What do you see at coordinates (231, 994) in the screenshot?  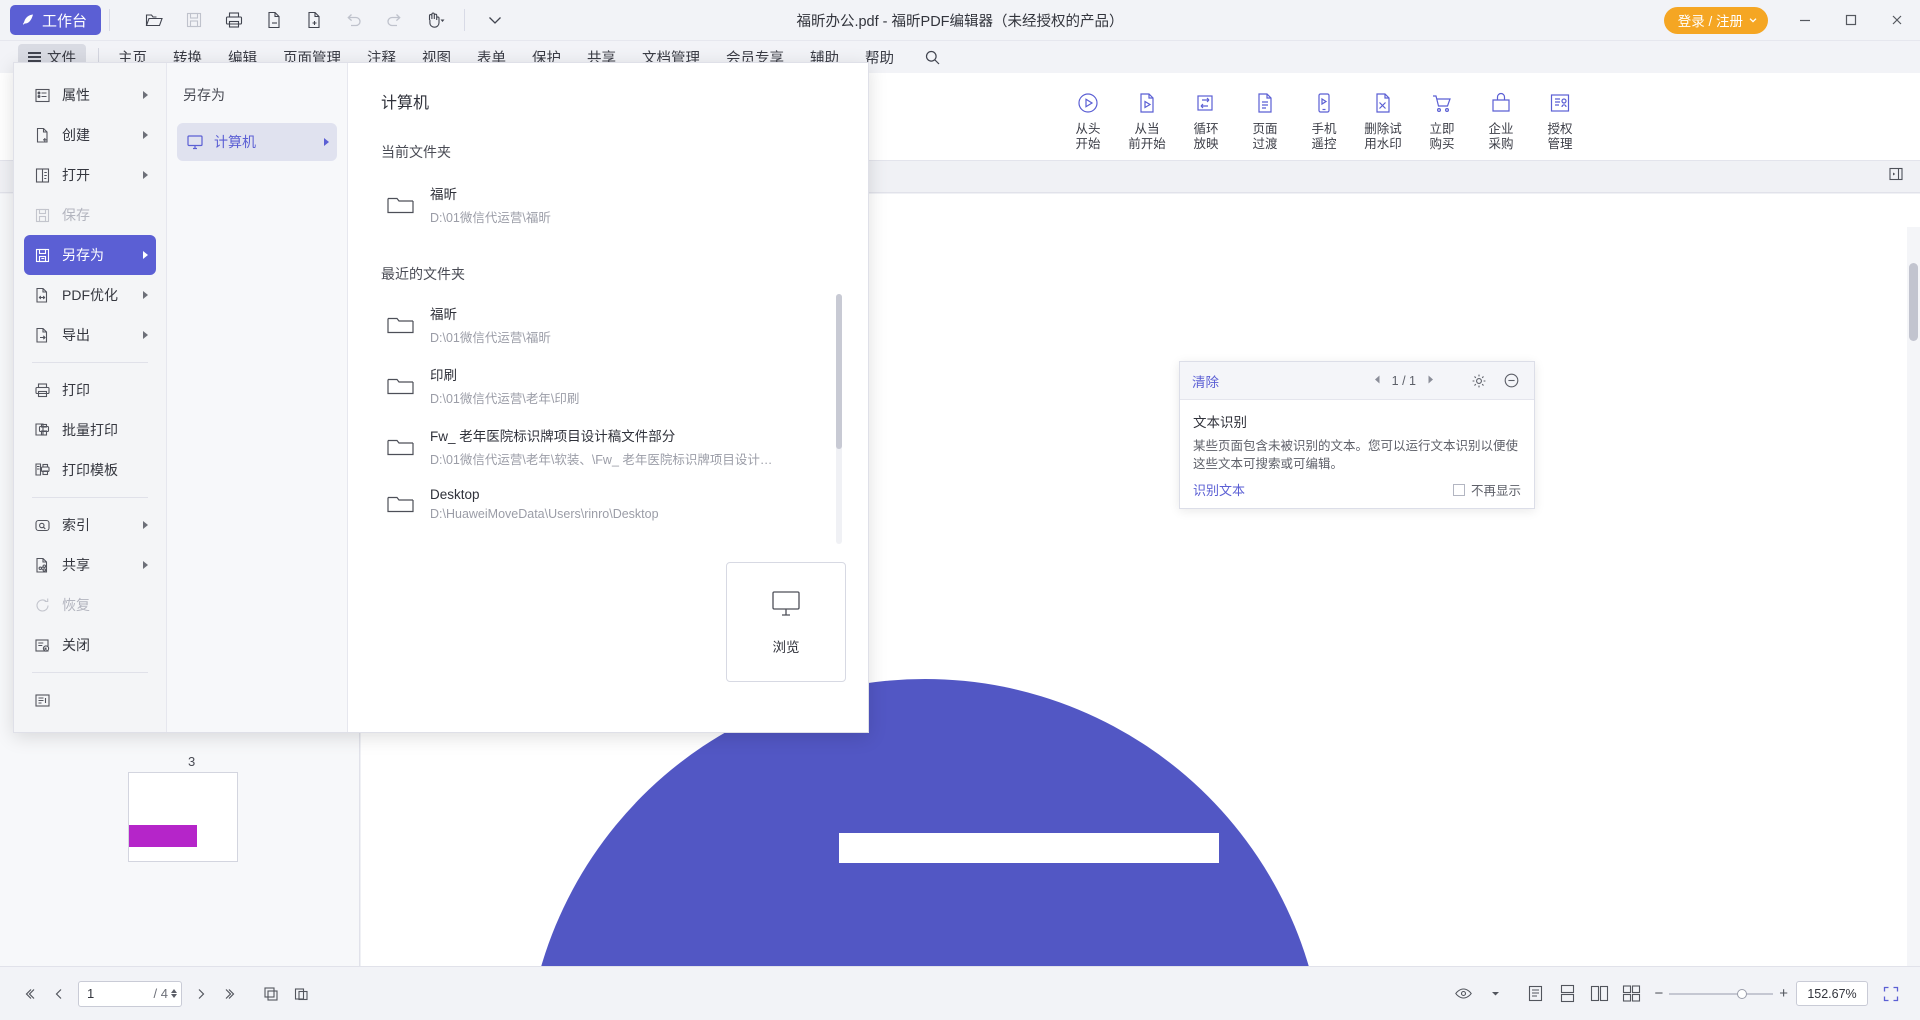 I see `last-page-icon` at bounding box center [231, 994].